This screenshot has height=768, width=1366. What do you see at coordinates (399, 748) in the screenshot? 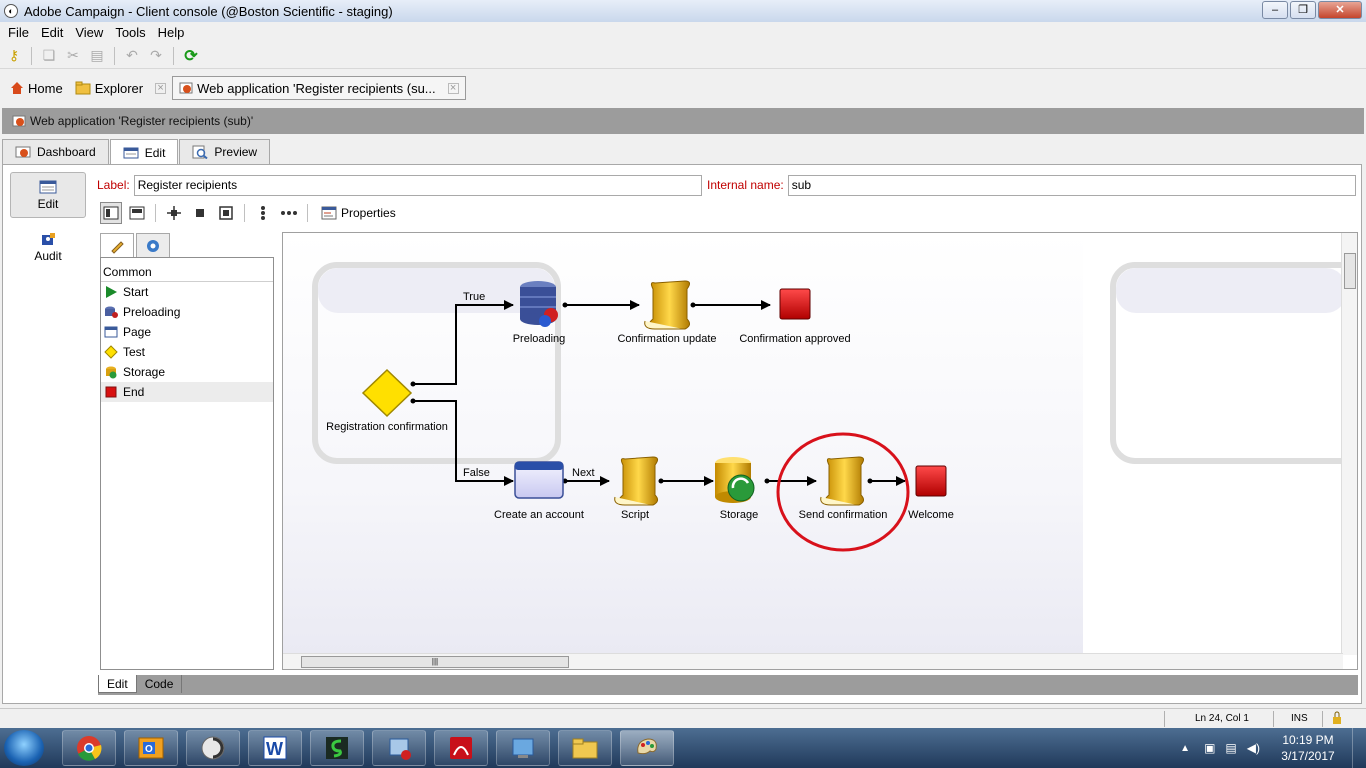
I see `taskbar-app3` at bounding box center [399, 748].